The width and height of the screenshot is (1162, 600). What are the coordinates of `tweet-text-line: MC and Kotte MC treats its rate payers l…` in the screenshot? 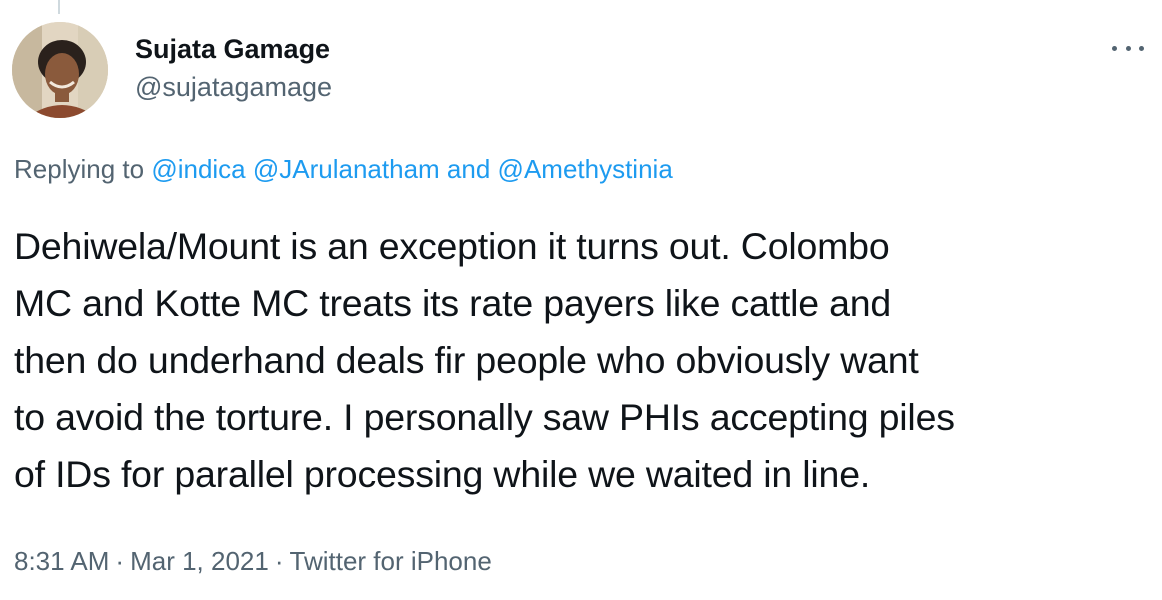 It's located at (453, 303).